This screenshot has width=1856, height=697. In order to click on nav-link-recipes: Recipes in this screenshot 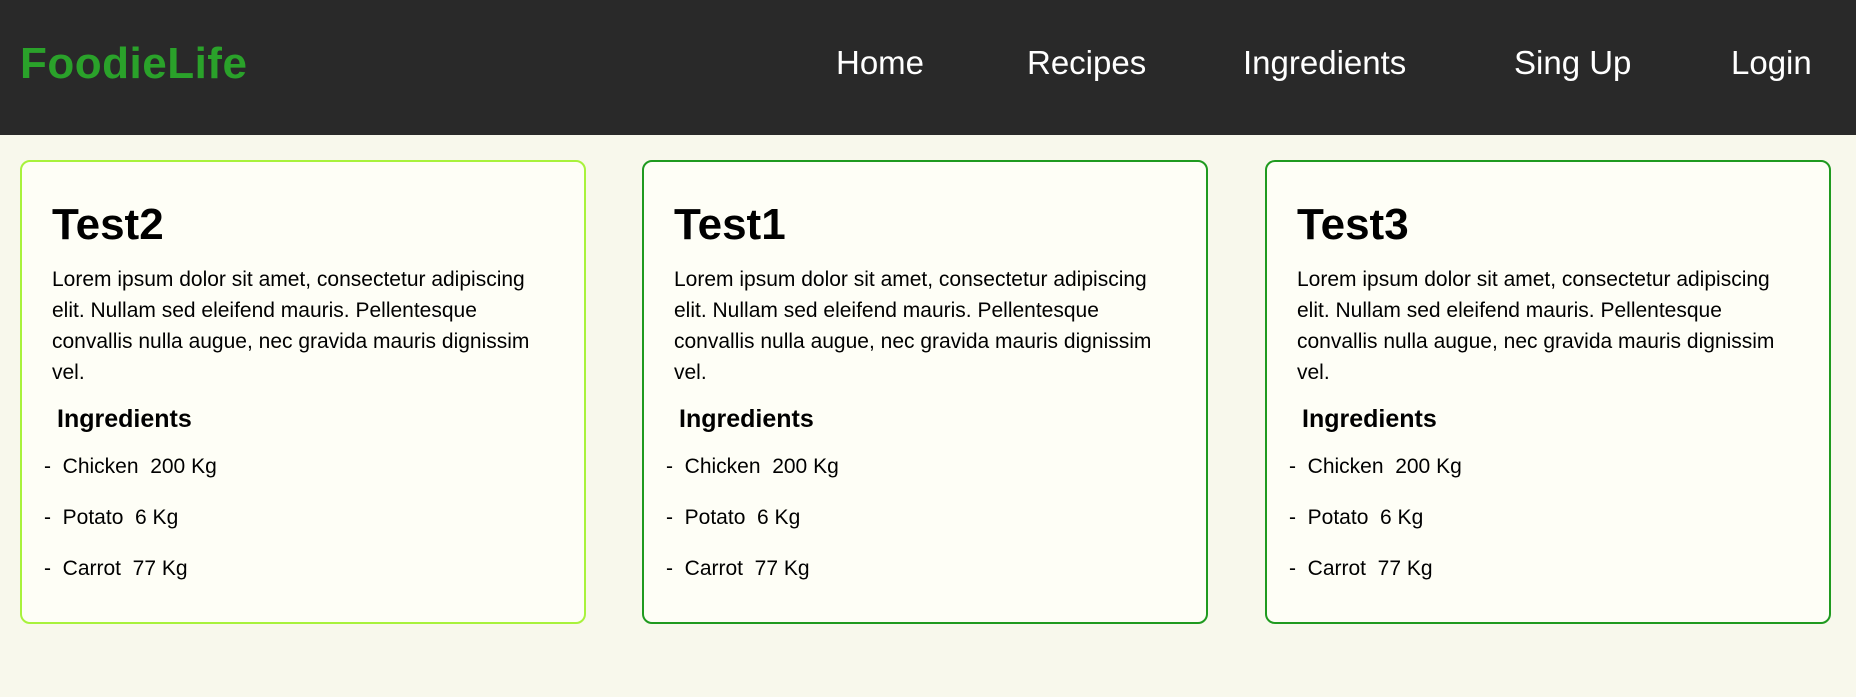, I will do `click(1086, 63)`.